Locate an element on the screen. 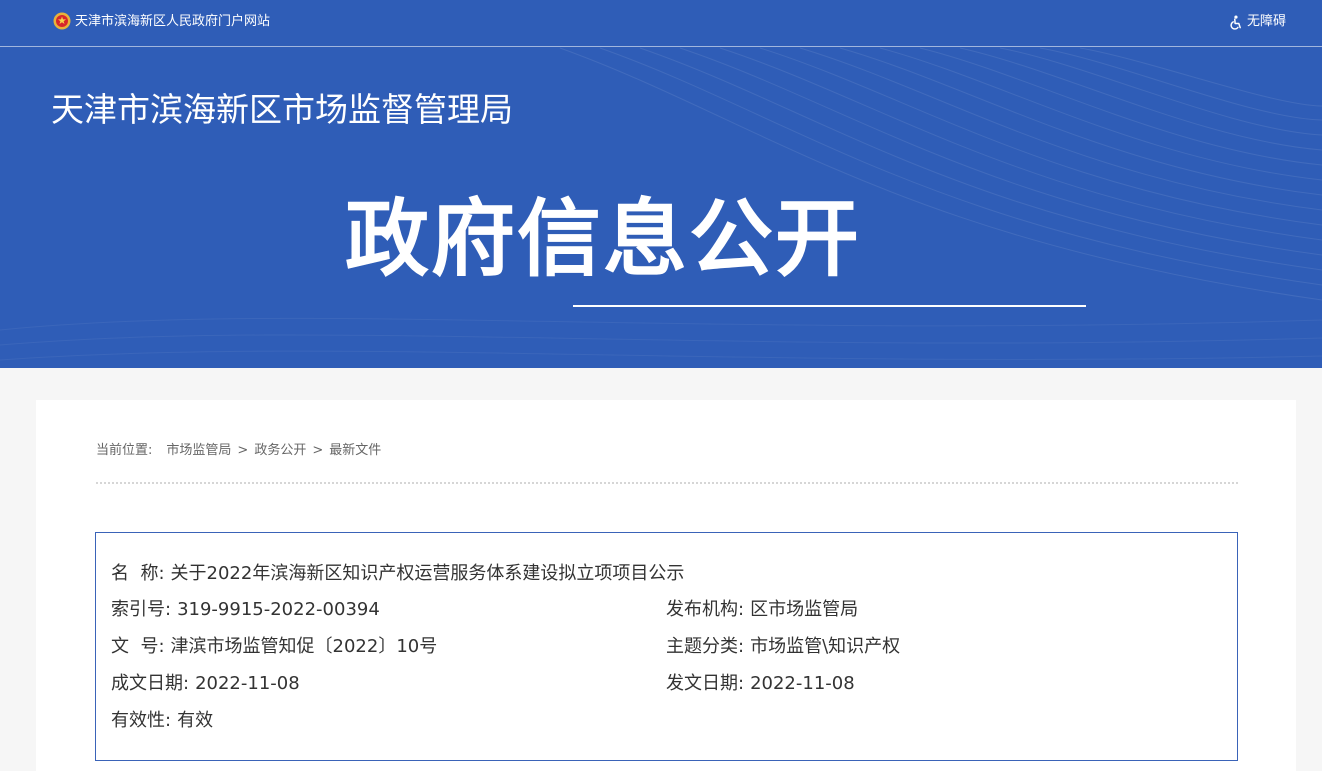 The width and height of the screenshot is (1322, 771). doc-validity-row: 有效性: 有效 is located at coordinates (162, 721).